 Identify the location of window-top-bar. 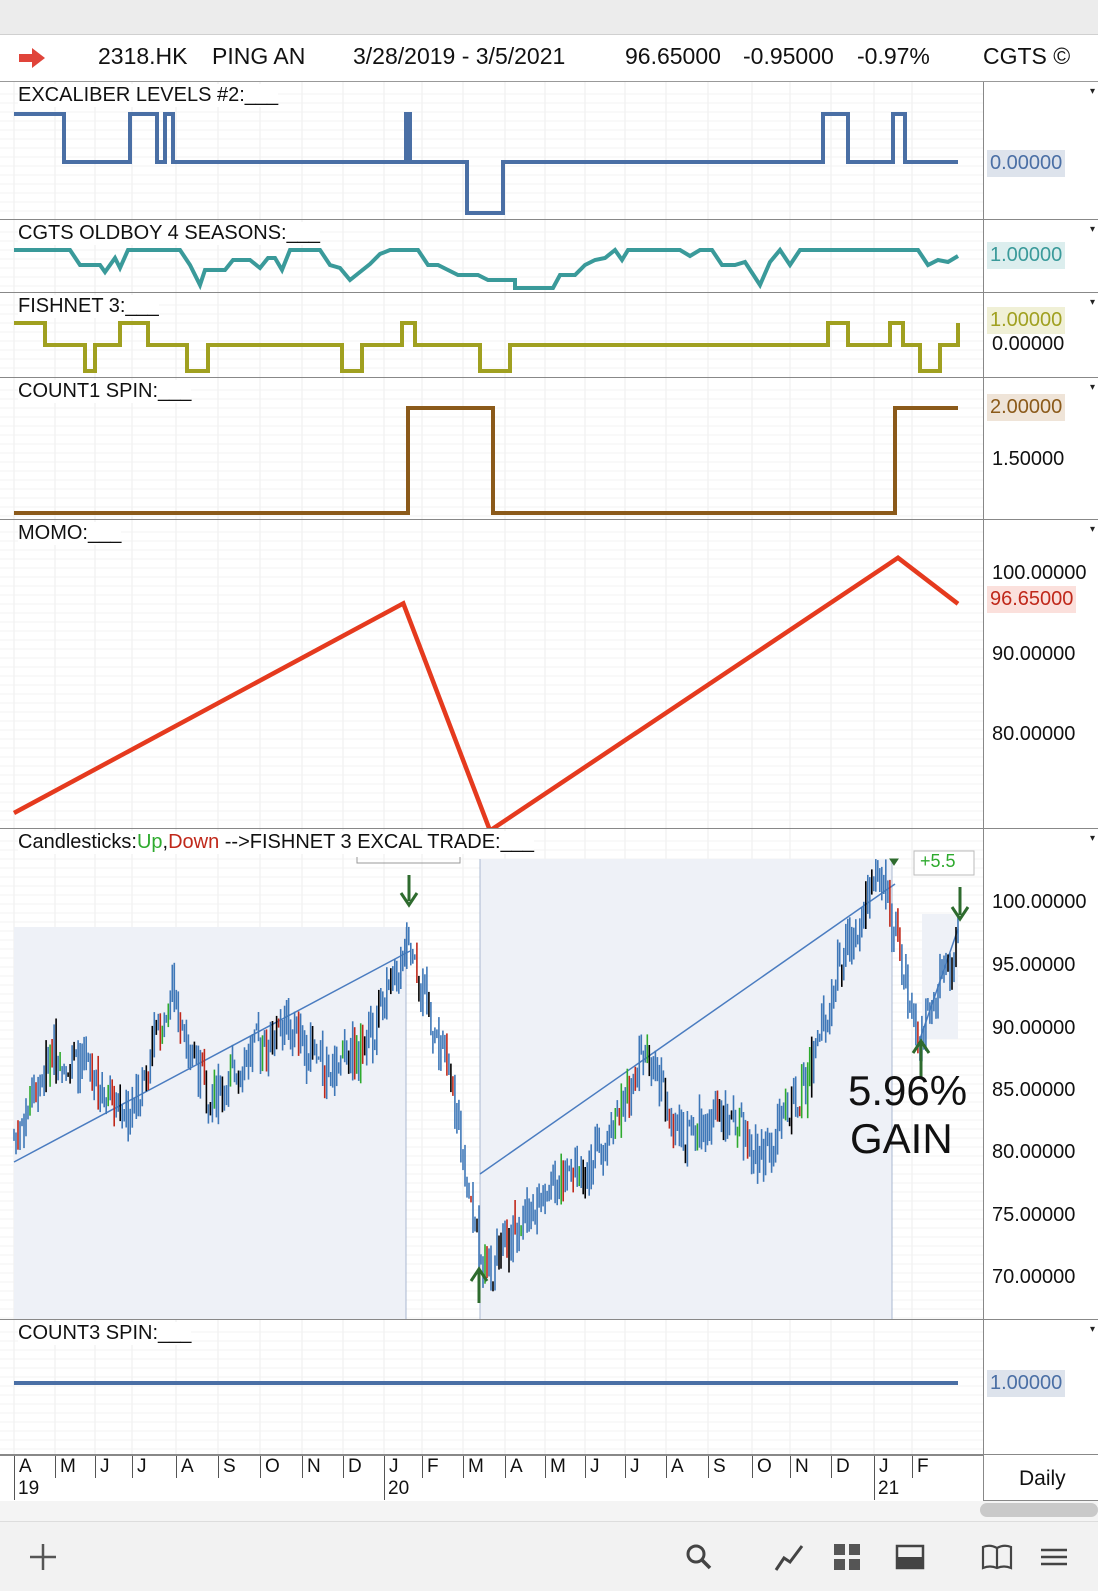
(549, 17).